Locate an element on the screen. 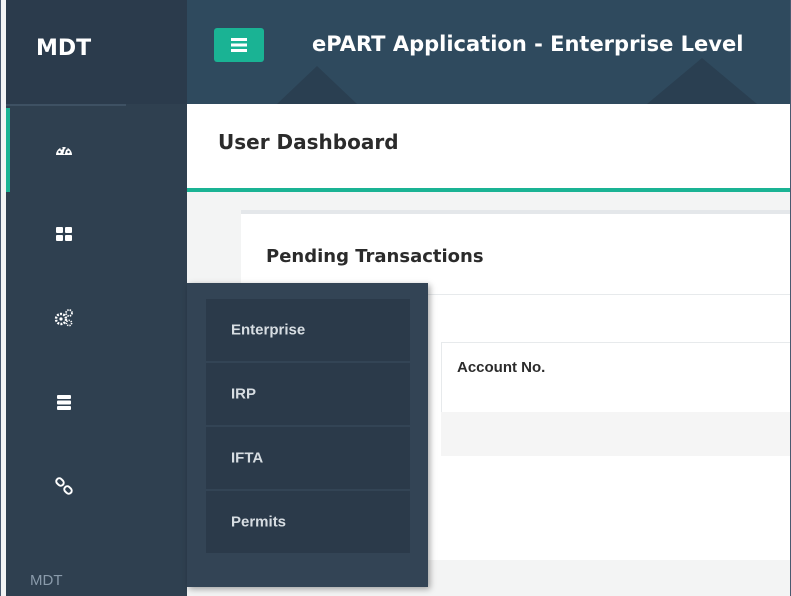 Image resolution: width=791 pixels, height=596 pixels. sidebar-item-modules is located at coordinates (96, 234).